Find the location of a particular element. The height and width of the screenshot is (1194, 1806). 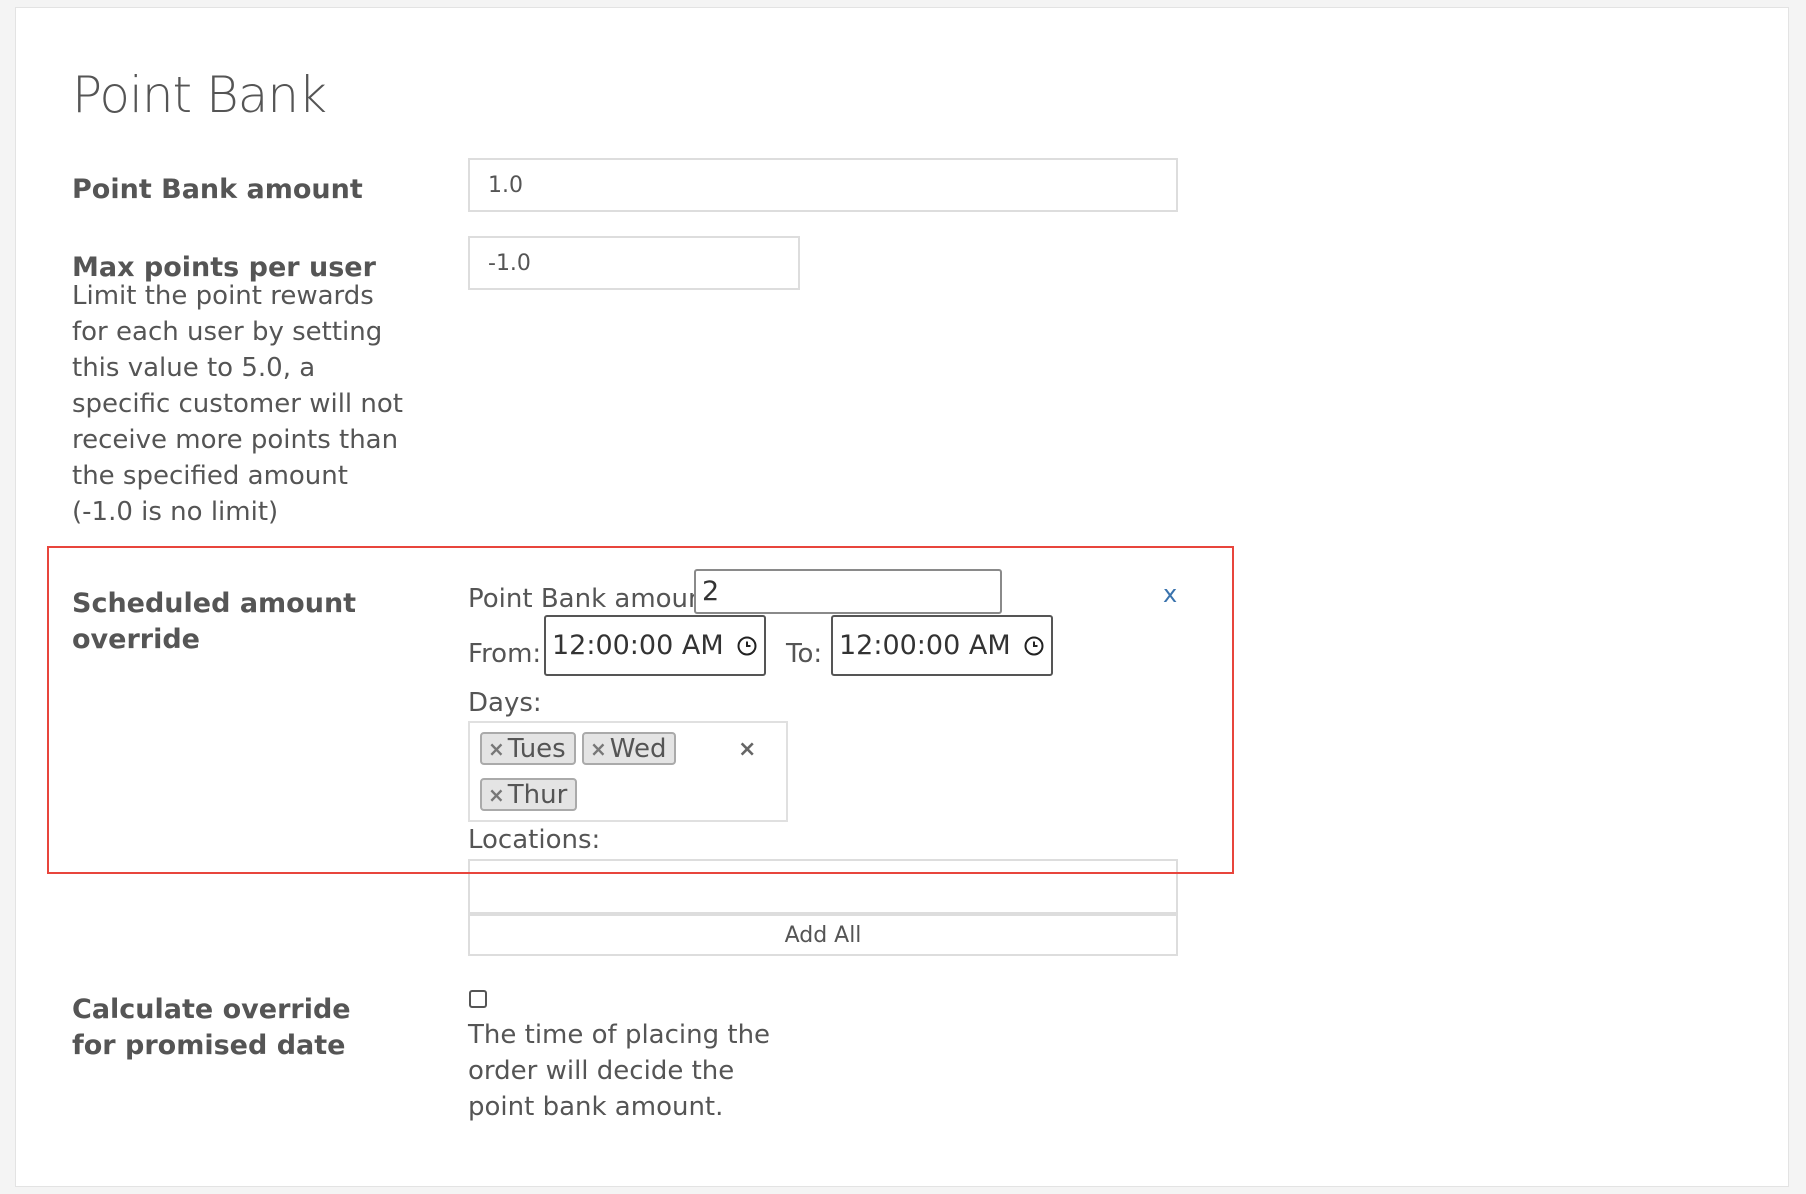

clear-days-icon: × is located at coordinates (747, 749).